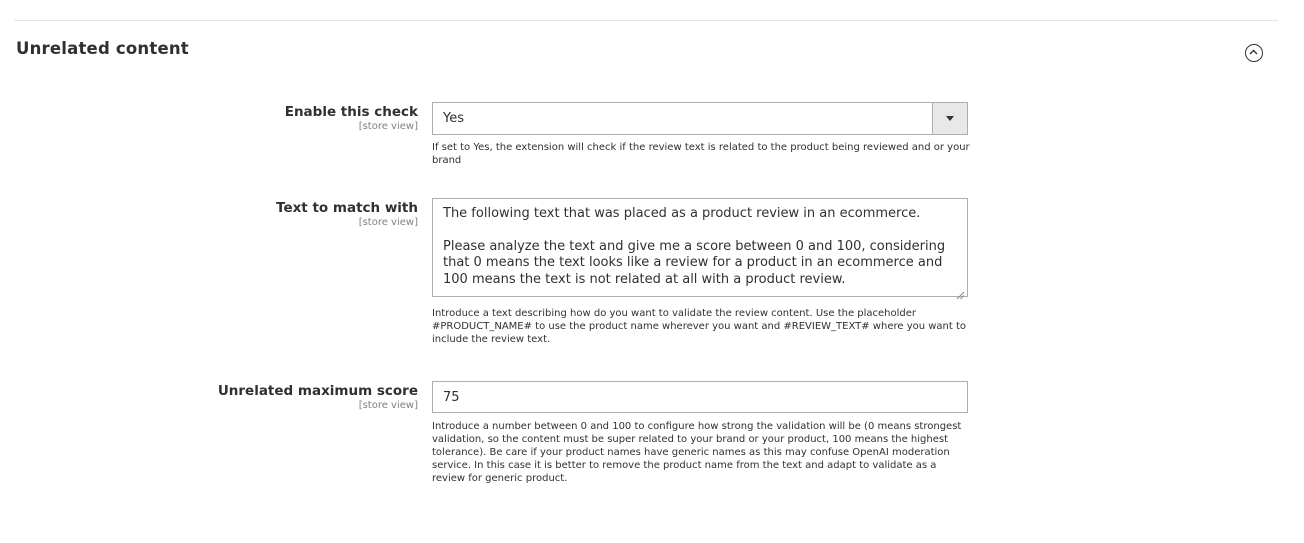  What do you see at coordinates (351, 112) in the screenshot?
I see `enable-check-label: Enable this check` at bounding box center [351, 112].